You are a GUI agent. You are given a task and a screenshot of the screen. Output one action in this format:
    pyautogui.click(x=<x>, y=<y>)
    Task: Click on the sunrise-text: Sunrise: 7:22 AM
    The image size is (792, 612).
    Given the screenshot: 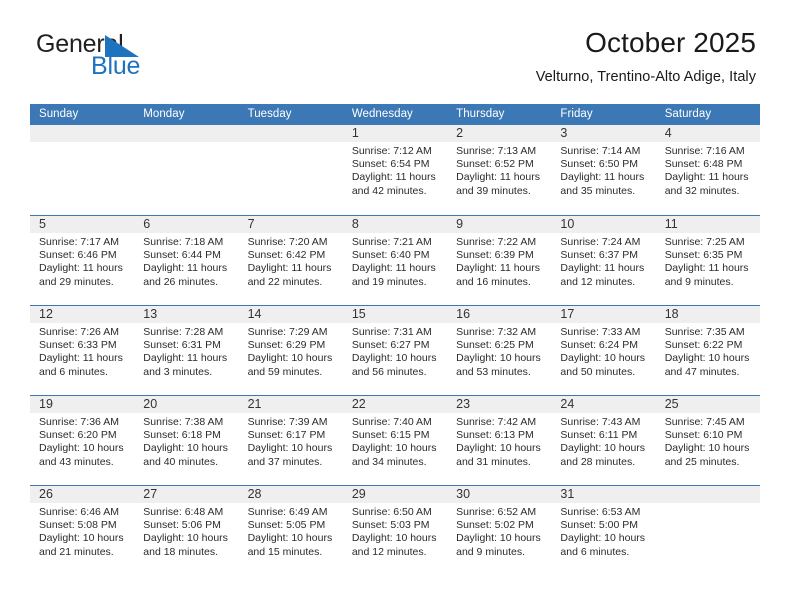 What is the action you would take?
    pyautogui.click(x=496, y=242)
    